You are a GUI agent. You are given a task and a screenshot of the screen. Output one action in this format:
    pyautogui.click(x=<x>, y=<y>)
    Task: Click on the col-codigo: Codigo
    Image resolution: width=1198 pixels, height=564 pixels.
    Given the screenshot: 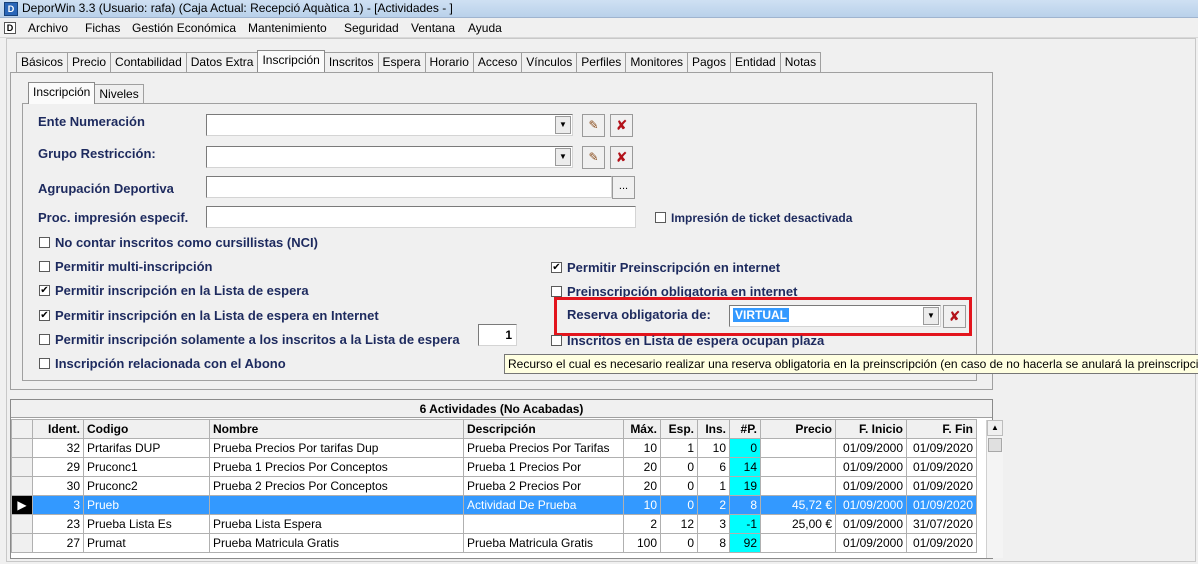 What is the action you would take?
    pyautogui.click(x=146, y=429)
    